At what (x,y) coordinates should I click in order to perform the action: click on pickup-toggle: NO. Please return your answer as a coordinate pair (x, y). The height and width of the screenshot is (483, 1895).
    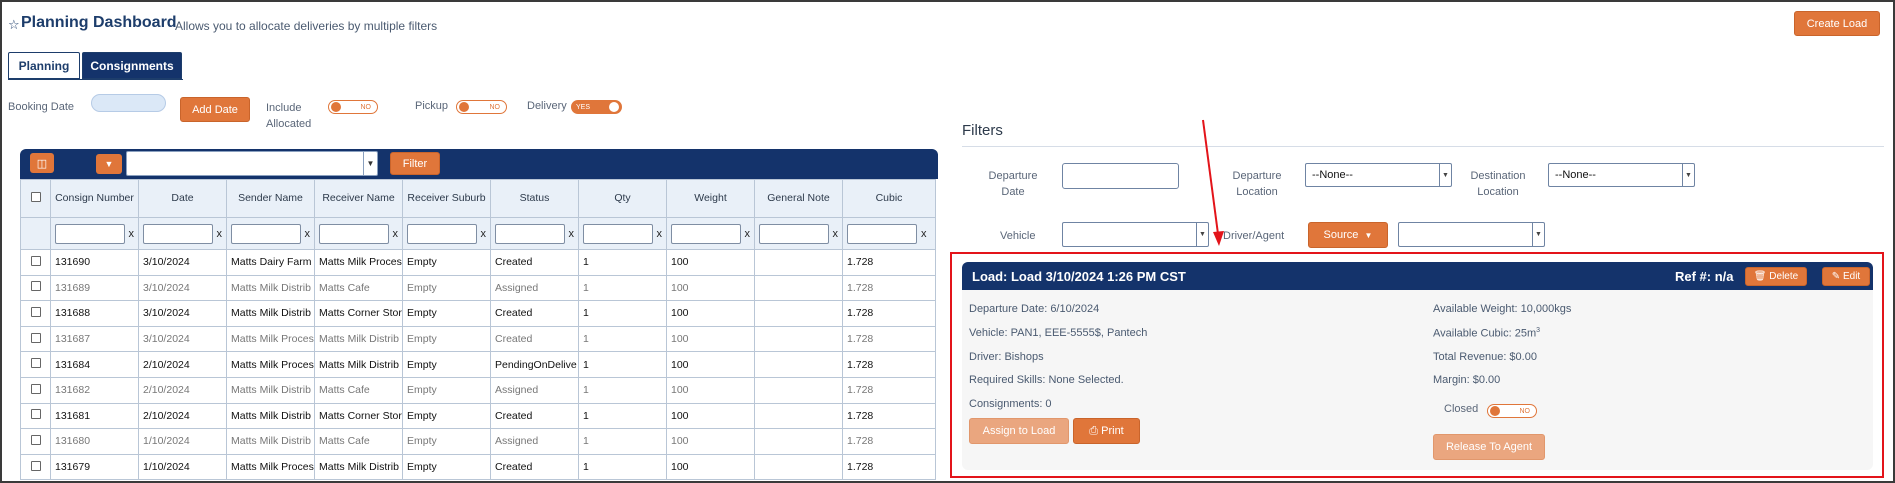
    Looking at the image, I should click on (481, 107).